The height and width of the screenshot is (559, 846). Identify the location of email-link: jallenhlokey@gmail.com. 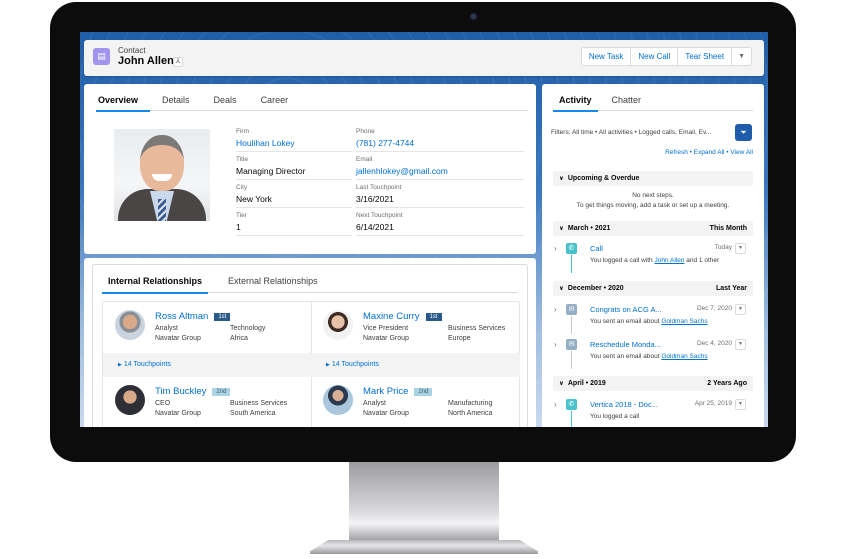
(440, 171).